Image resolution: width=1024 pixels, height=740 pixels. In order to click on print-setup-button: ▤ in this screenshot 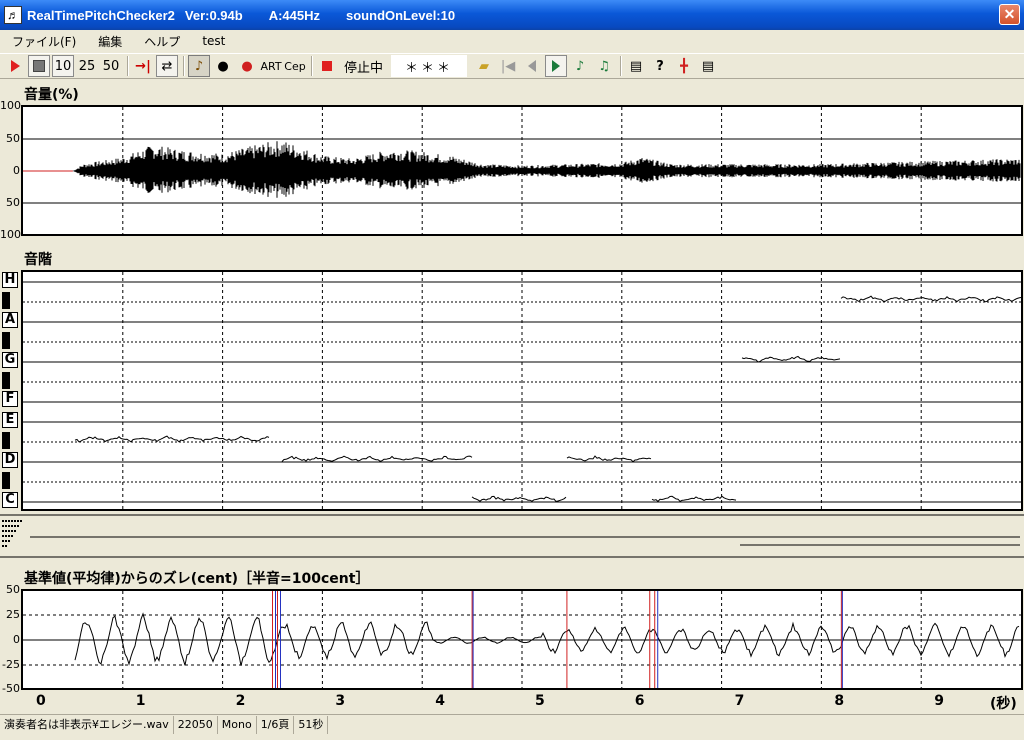, I will do `click(708, 66)`.